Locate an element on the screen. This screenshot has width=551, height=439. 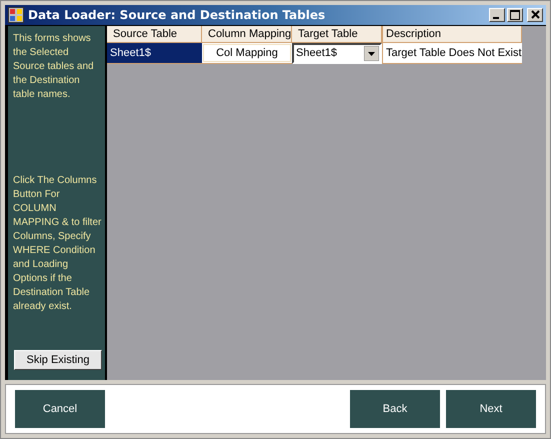
maximize-icon is located at coordinates (515, 15).